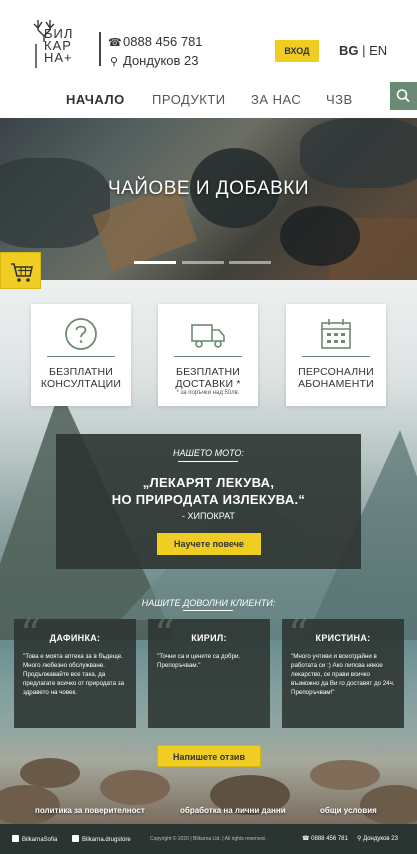 This screenshot has width=417, height=854. Describe the element at coordinates (349, 50) in the screenshot. I see `lang-bg: BG` at that location.